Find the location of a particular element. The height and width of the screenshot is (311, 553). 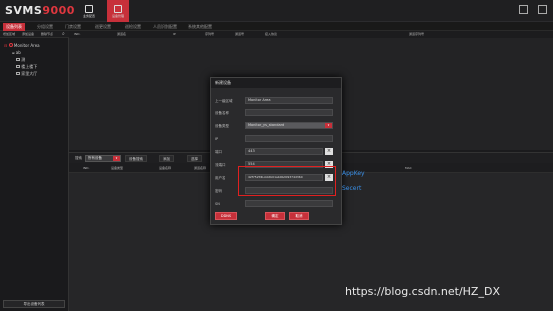

clear-icon: × is located at coordinates (329, 151).